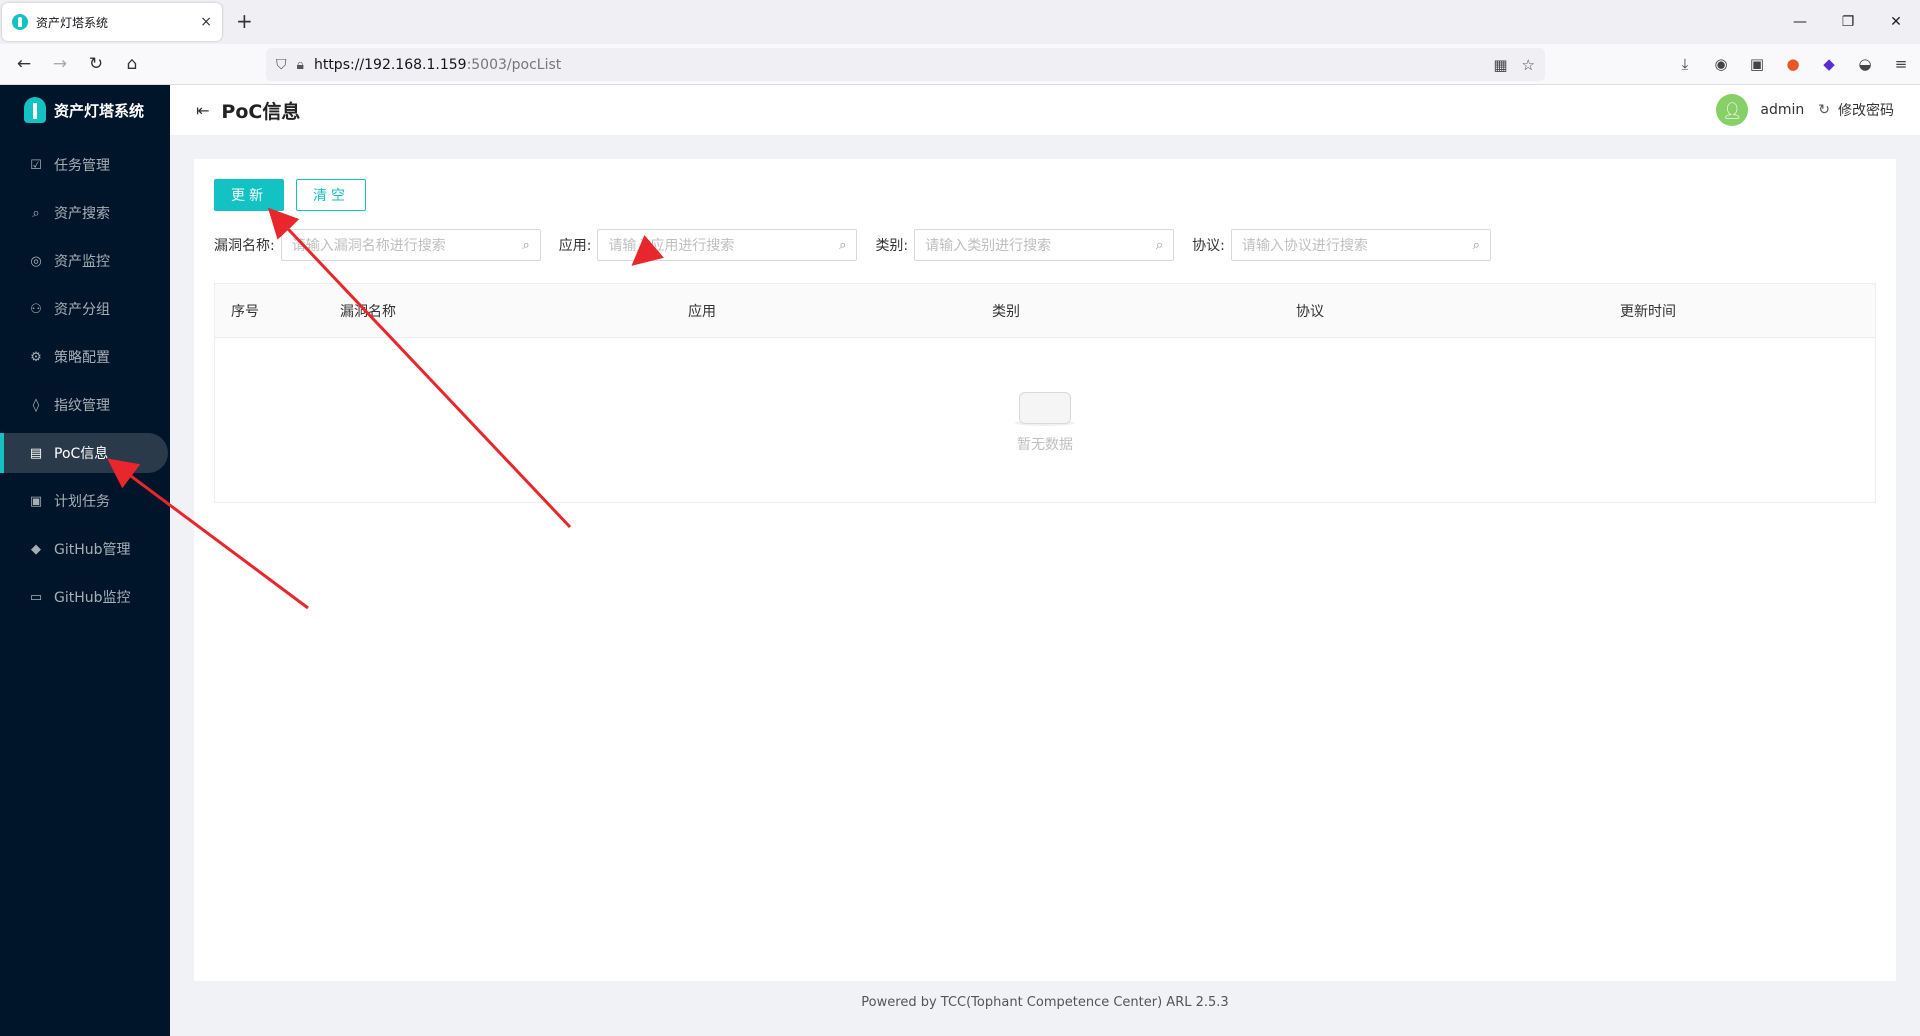 Image resolution: width=1920 pixels, height=1036 pixels. I want to click on sidebar-item-asset-search: ⌕ 资产搜索, so click(85, 213).